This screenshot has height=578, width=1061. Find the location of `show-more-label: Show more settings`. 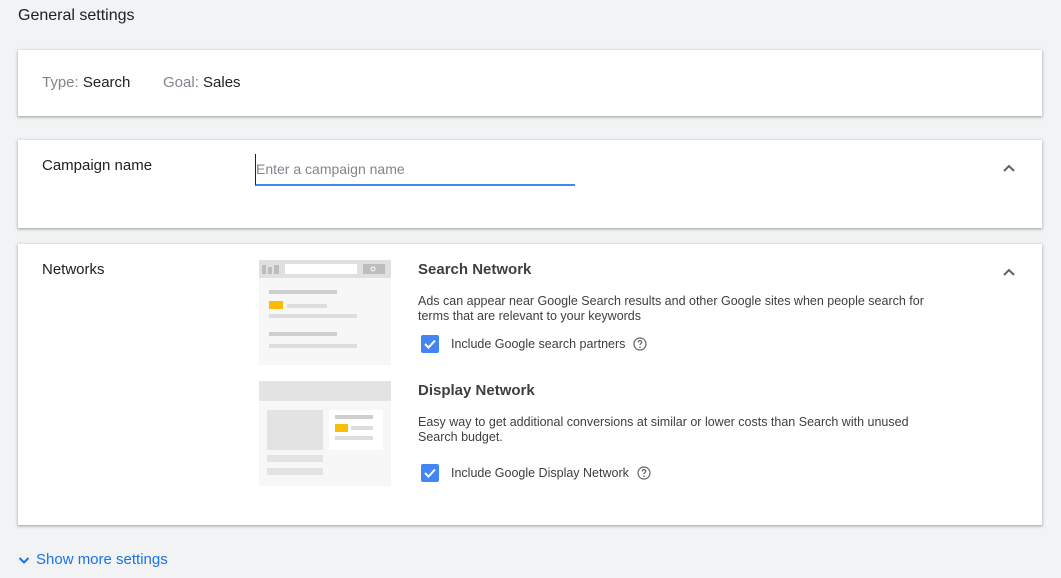

show-more-label: Show more settings is located at coordinates (102, 559).